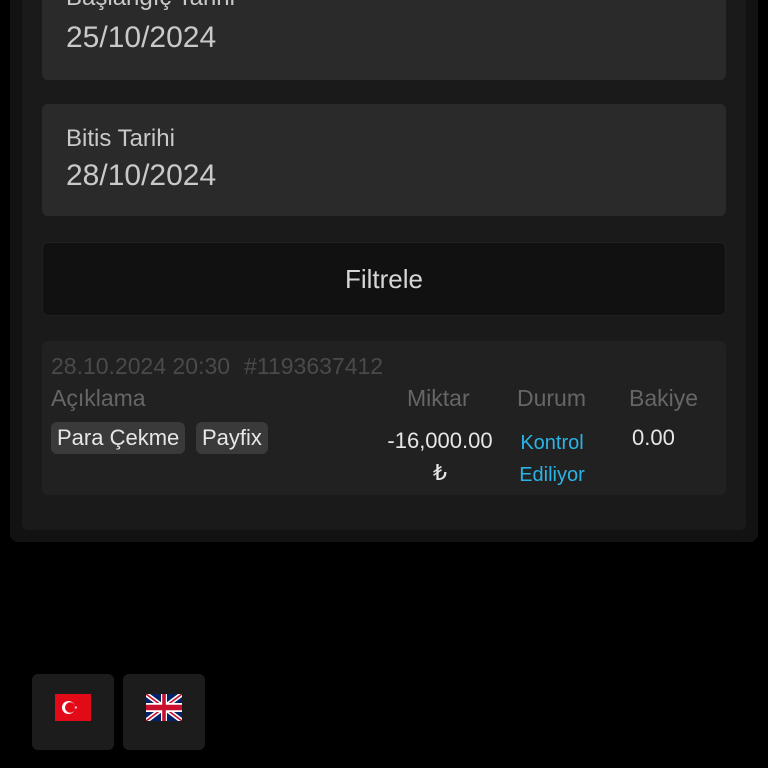 The image size is (768, 768). I want to click on tag-payment-method: Payfix, so click(232, 438).